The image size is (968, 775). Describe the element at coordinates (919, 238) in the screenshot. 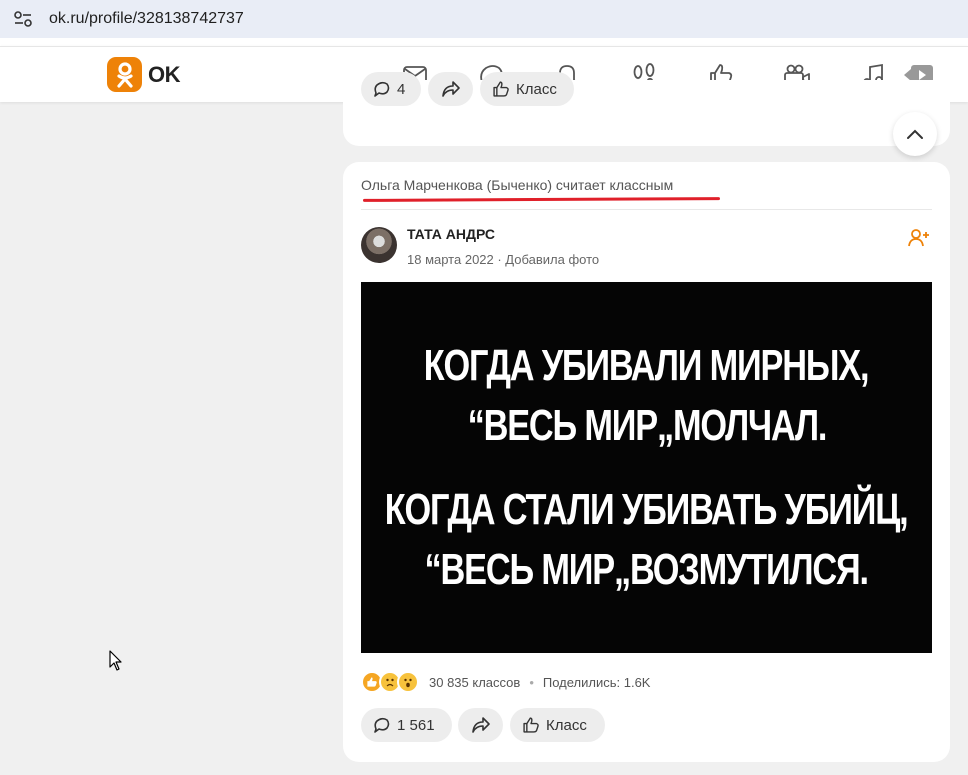

I see `add-friend-icon` at that location.